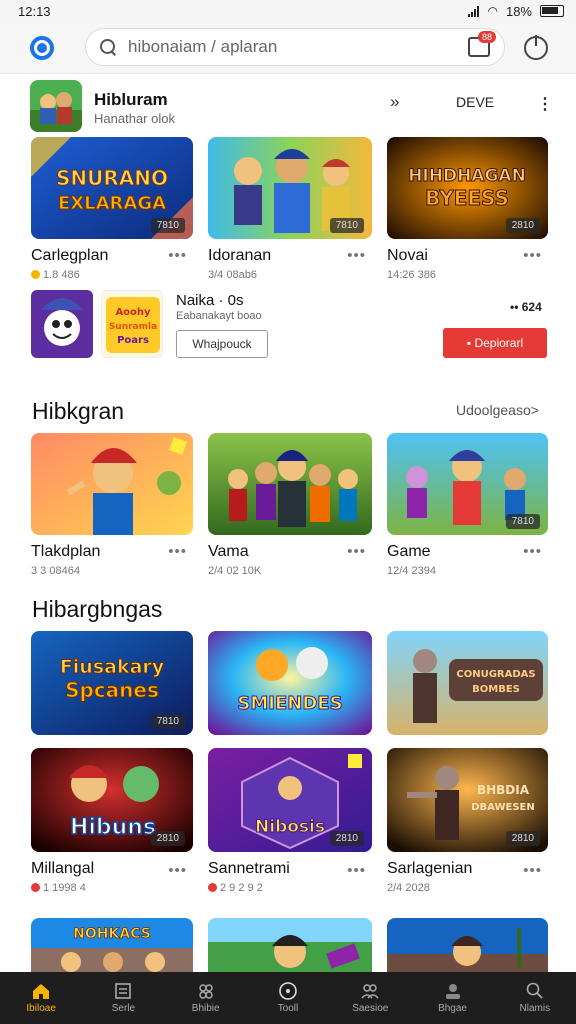 Image resolution: width=576 pixels, height=1024 pixels. Describe the element at coordinates (370, 1008) in the screenshot. I see `nav-label: Saesioe` at that location.